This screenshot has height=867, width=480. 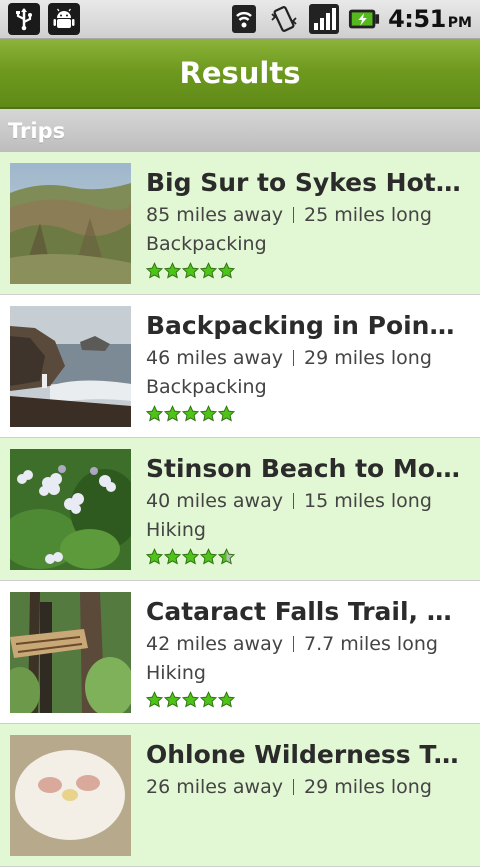 I want to click on clock-time: 4:51, so click(x=417, y=19).